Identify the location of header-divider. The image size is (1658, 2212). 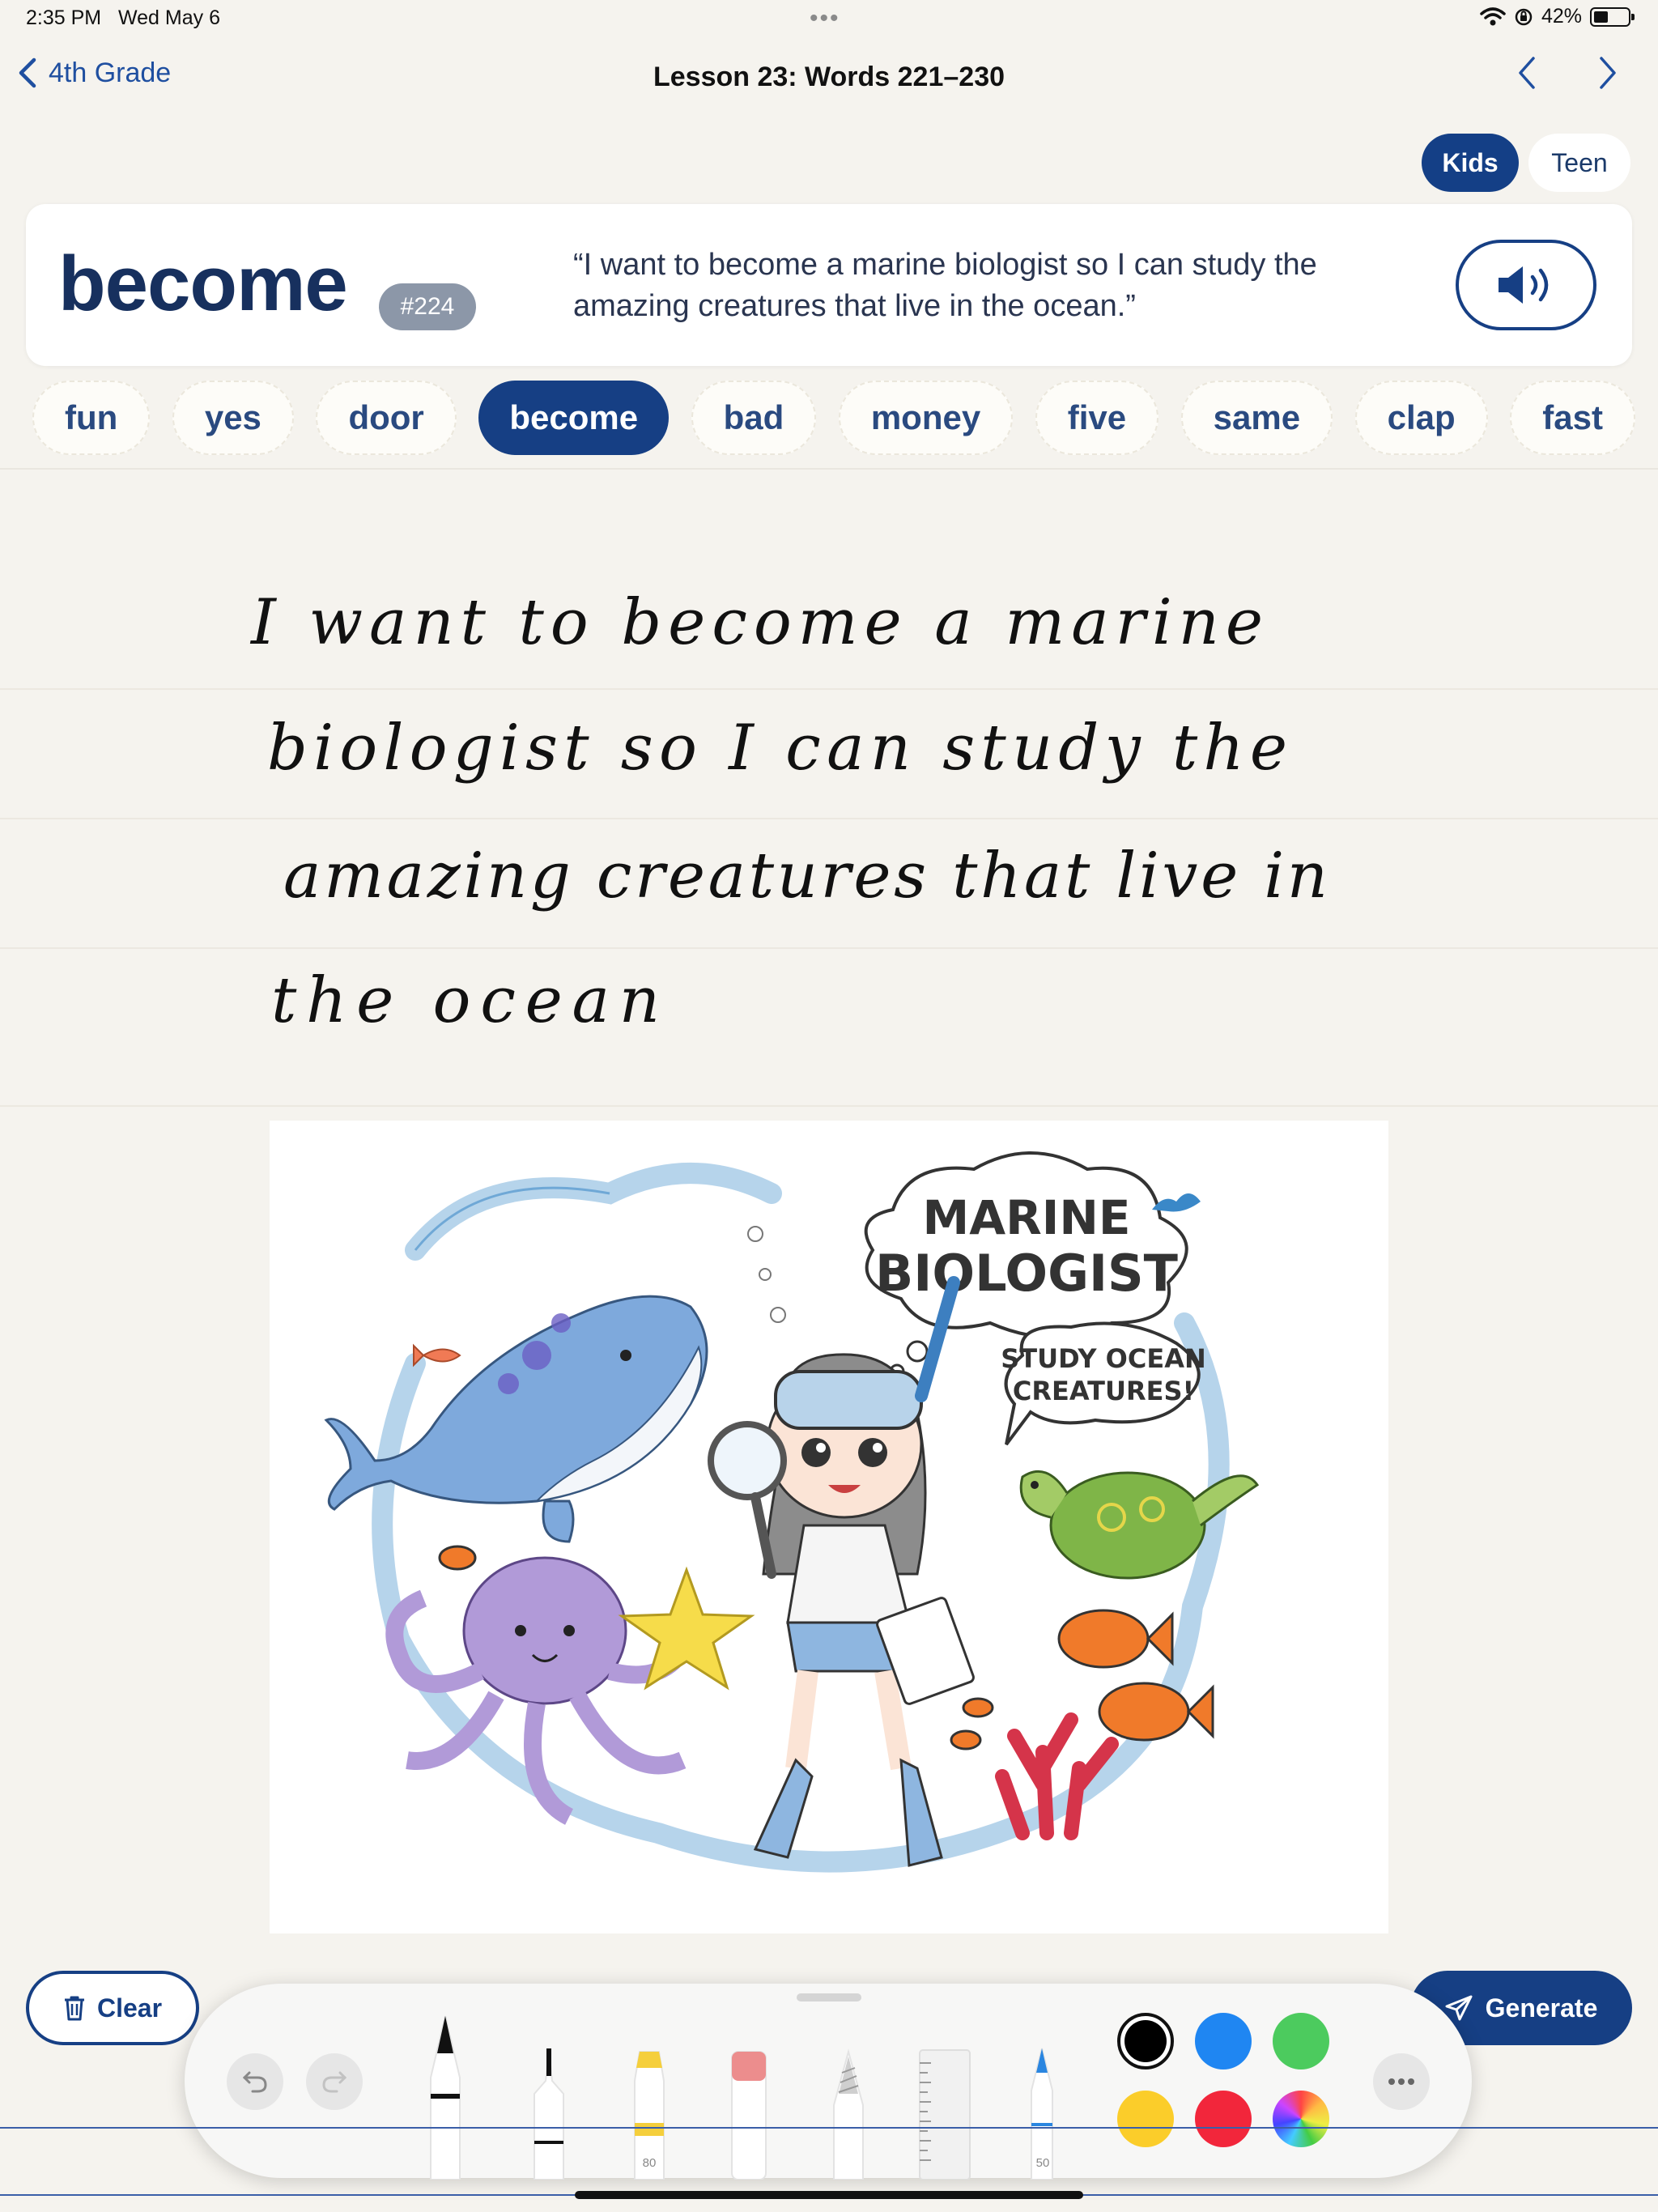
(829, 469).